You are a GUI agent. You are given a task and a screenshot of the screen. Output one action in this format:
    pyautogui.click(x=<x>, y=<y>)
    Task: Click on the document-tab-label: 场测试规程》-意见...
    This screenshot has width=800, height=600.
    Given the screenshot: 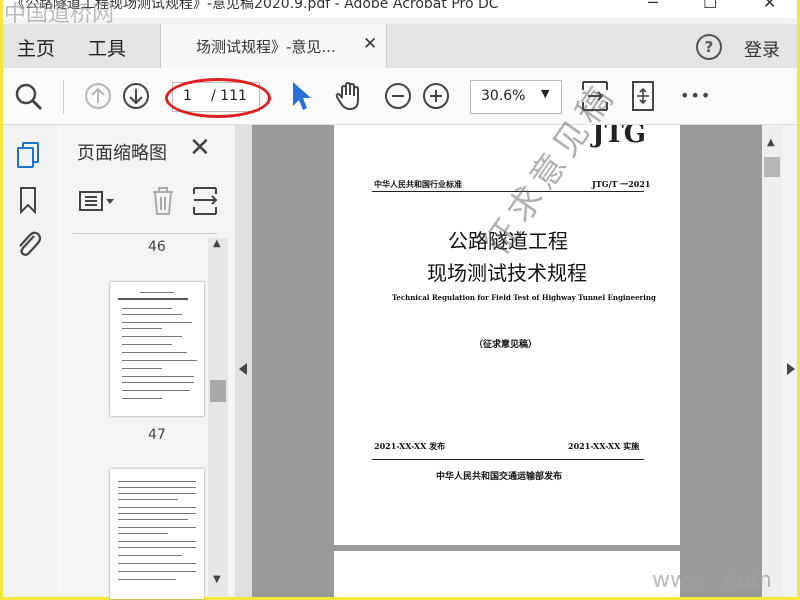 What is the action you would take?
    pyautogui.click(x=266, y=47)
    